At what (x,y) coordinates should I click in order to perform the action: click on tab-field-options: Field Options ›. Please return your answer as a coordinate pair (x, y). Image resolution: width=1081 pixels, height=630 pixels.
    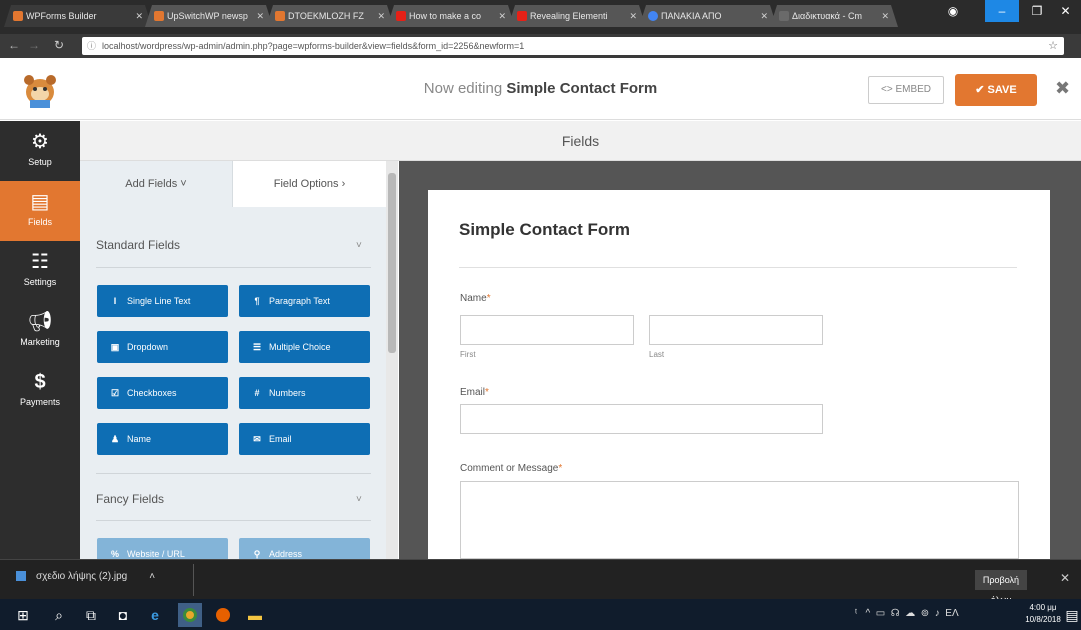
    Looking at the image, I should click on (309, 184).